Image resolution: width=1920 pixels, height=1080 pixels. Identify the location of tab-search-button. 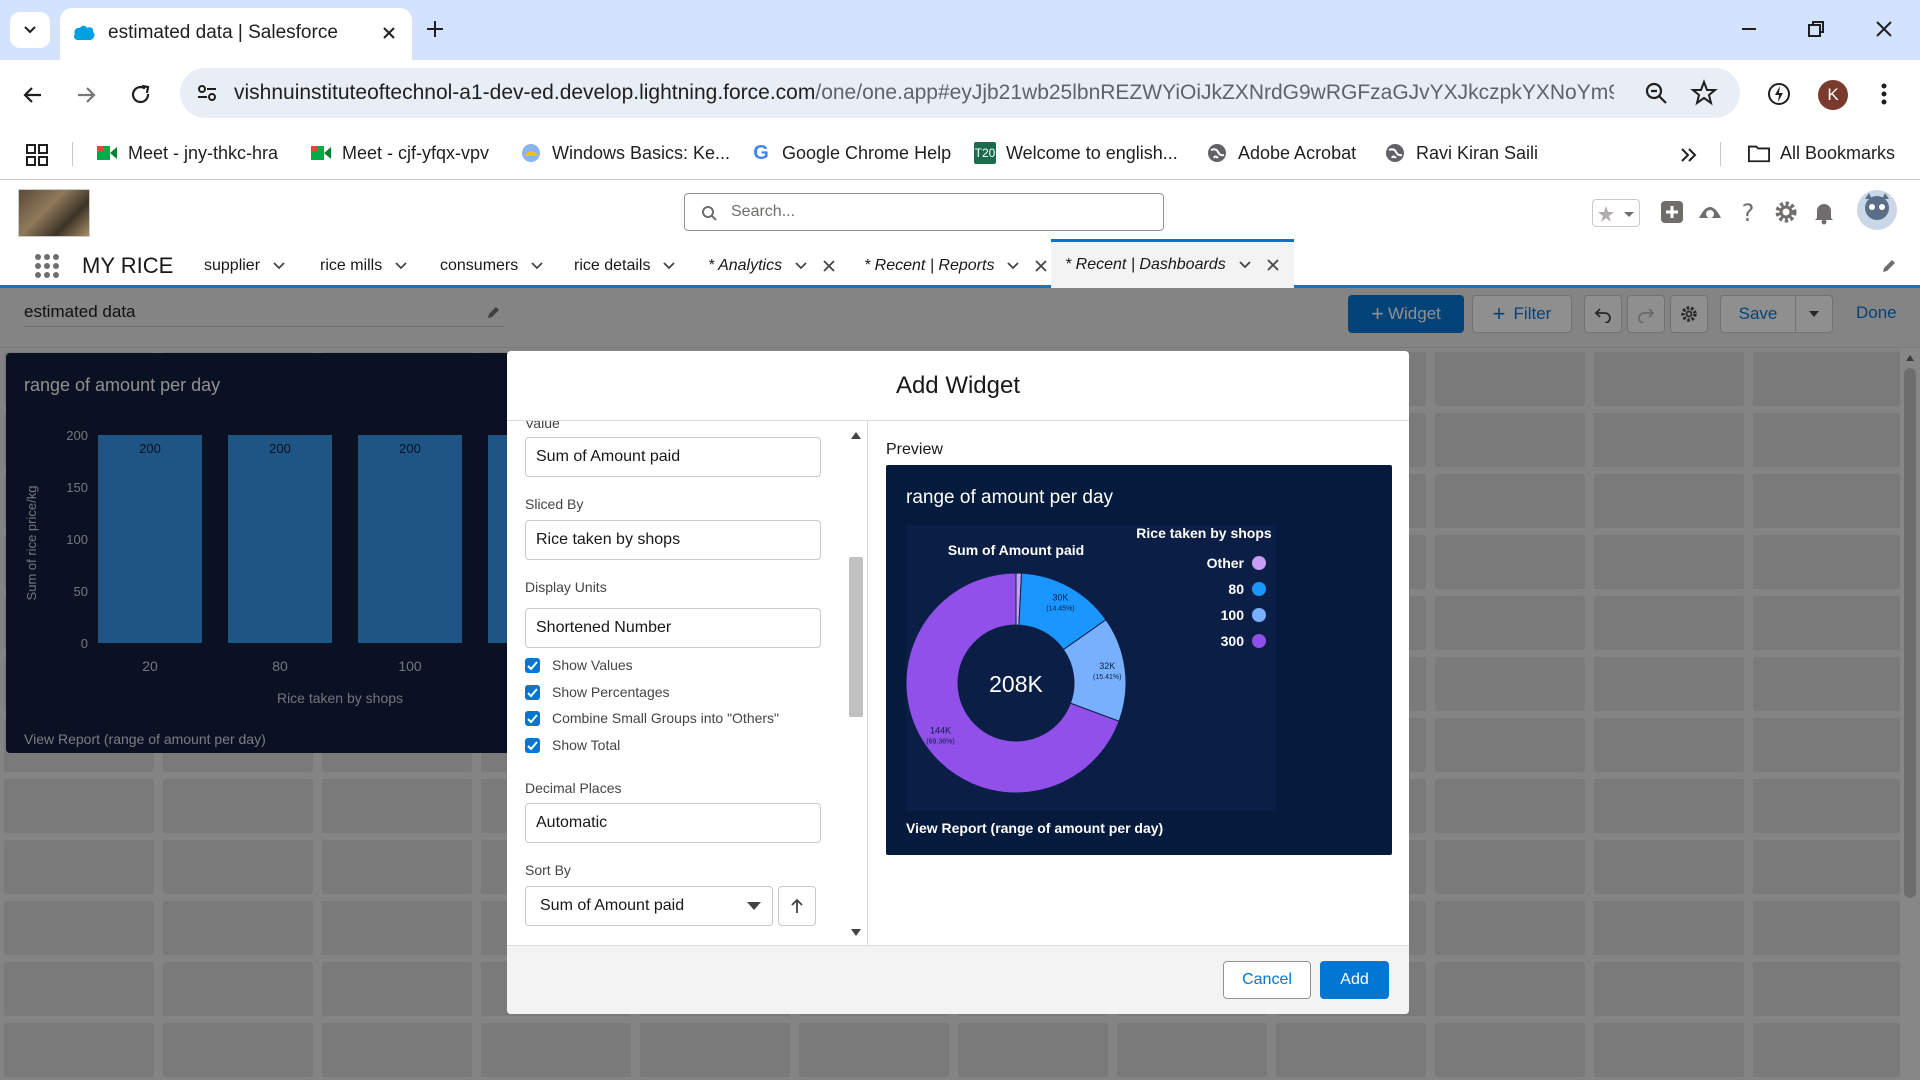
(30, 30).